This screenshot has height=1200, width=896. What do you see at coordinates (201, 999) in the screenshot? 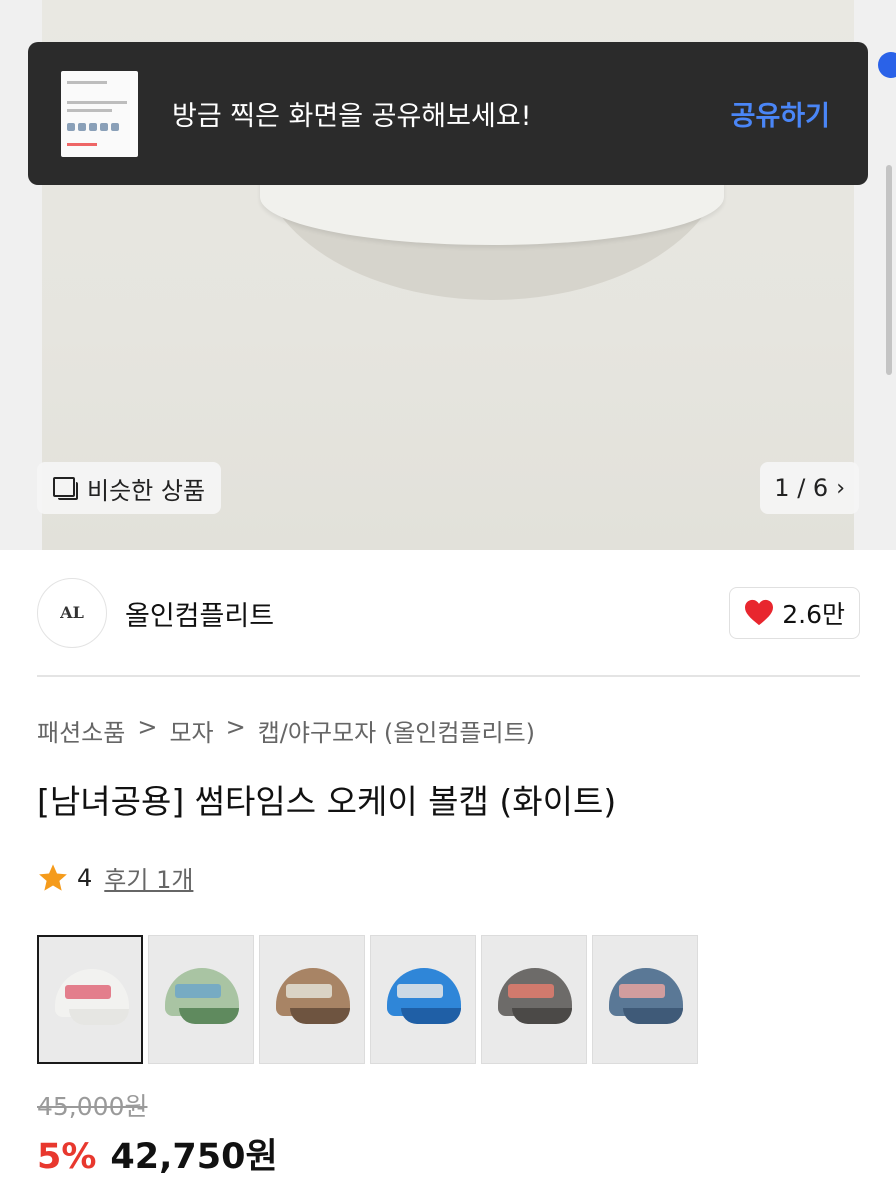
I see `color-swatch-mint` at bounding box center [201, 999].